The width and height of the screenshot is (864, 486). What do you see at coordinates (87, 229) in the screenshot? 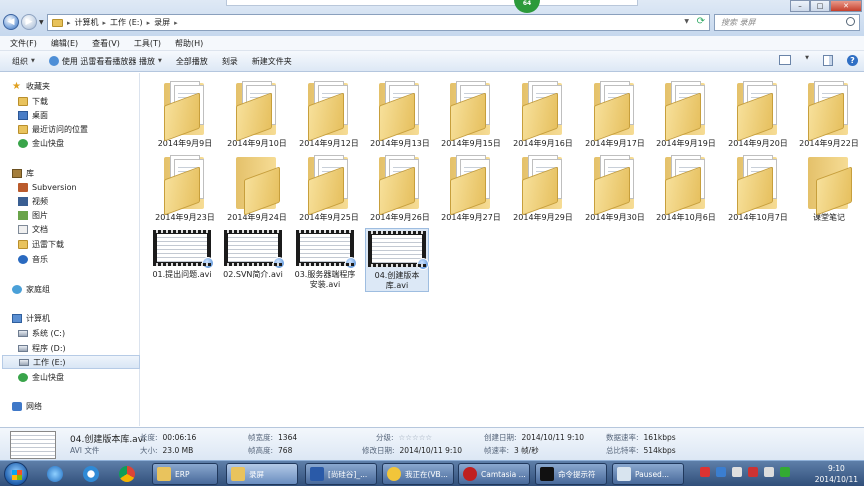
I see `nav-item-documents: 文档` at bounding box center [87, 229].